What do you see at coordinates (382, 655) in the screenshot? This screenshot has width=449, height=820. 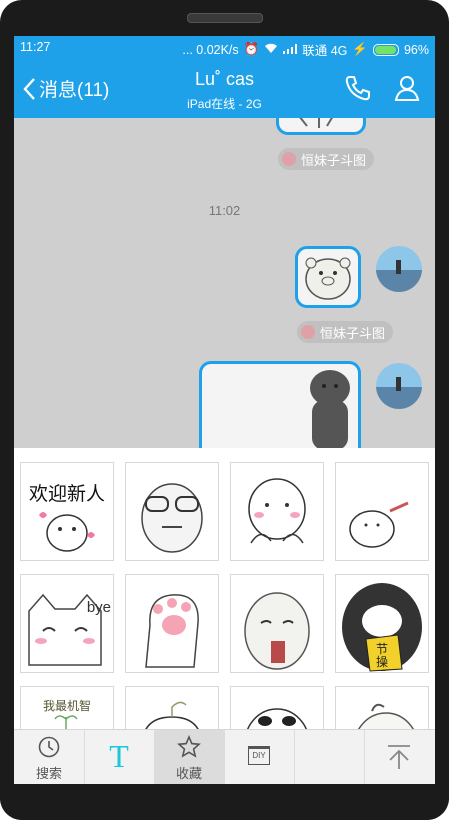 I see `sticker-text: 节操` at bounding box center [382, 655].